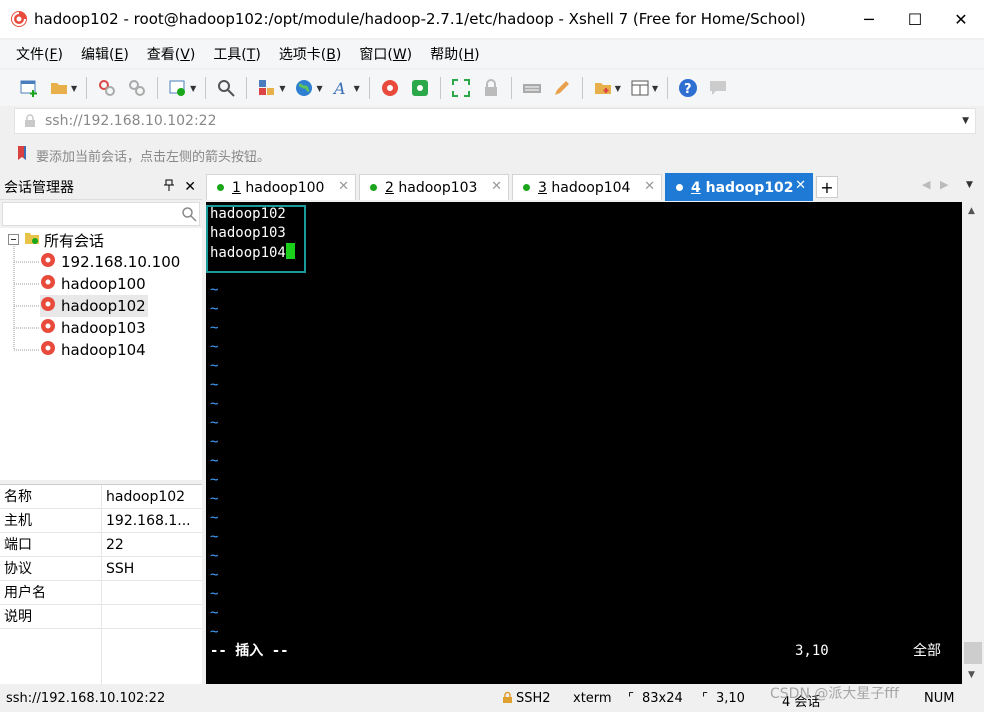 The image size is (984, 712). Describe the element at coordinates (94, 306) in the screenshot. I see `tree-item-hadoop102: hadoop102` at that location.